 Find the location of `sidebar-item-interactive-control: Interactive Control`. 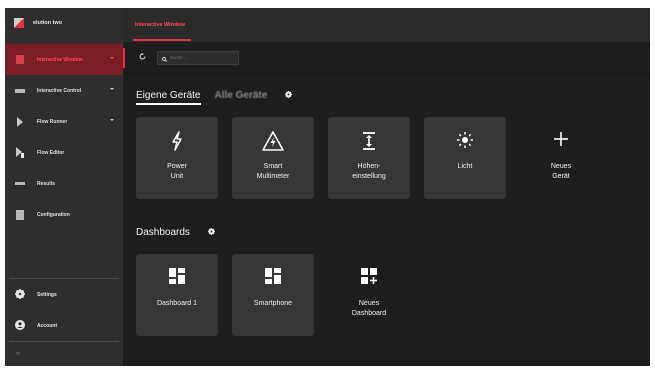

sidebar-item-interactive-control: Interactive Control is located at coordinates (64, 90).